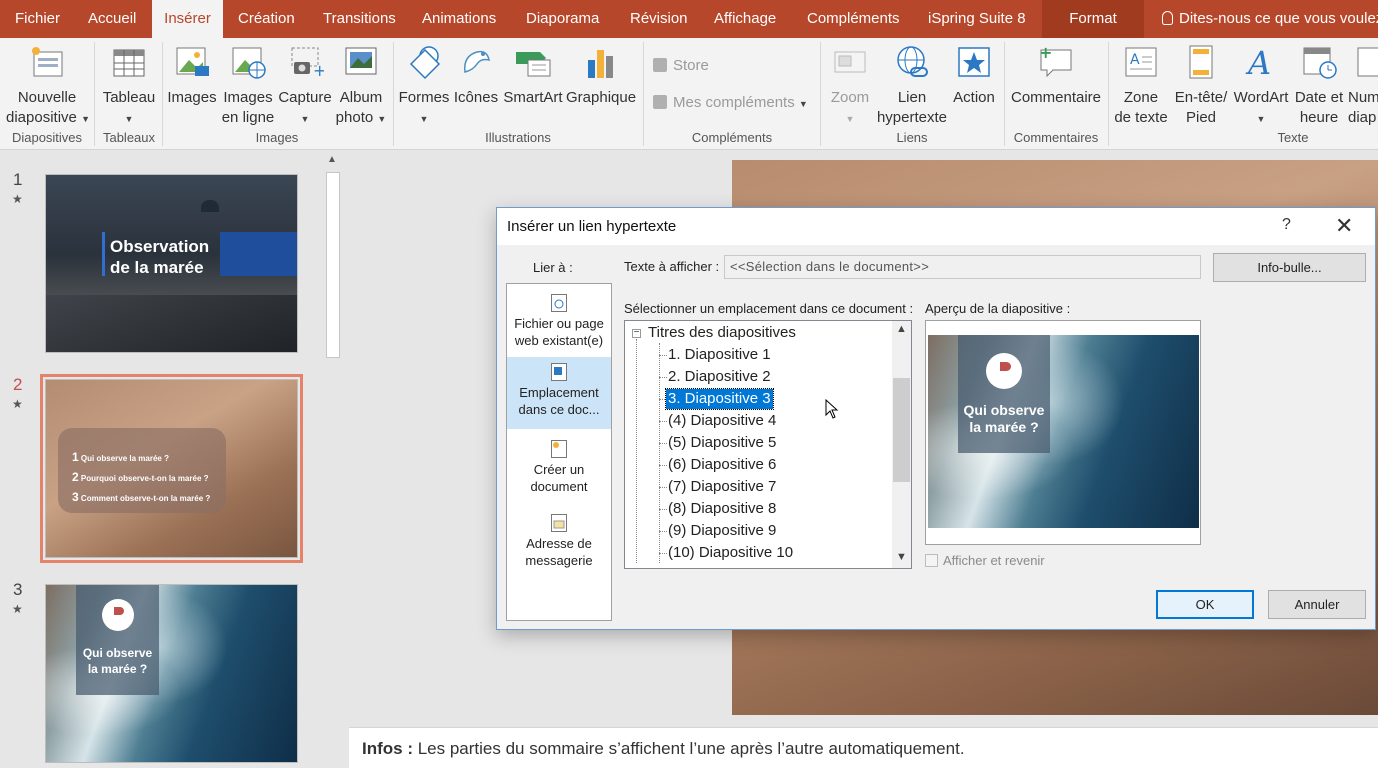 The image size is (1378, 768). I want to click on store-button: Store, so click(681, 65).